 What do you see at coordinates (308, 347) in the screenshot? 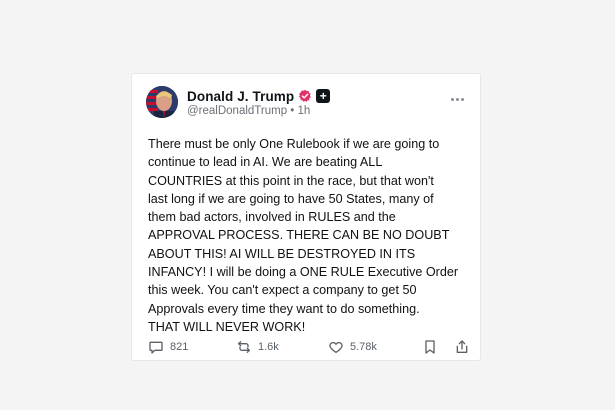
I see `action-bar: 821 1.6k 5.78k` at bounding box center [308, 347].